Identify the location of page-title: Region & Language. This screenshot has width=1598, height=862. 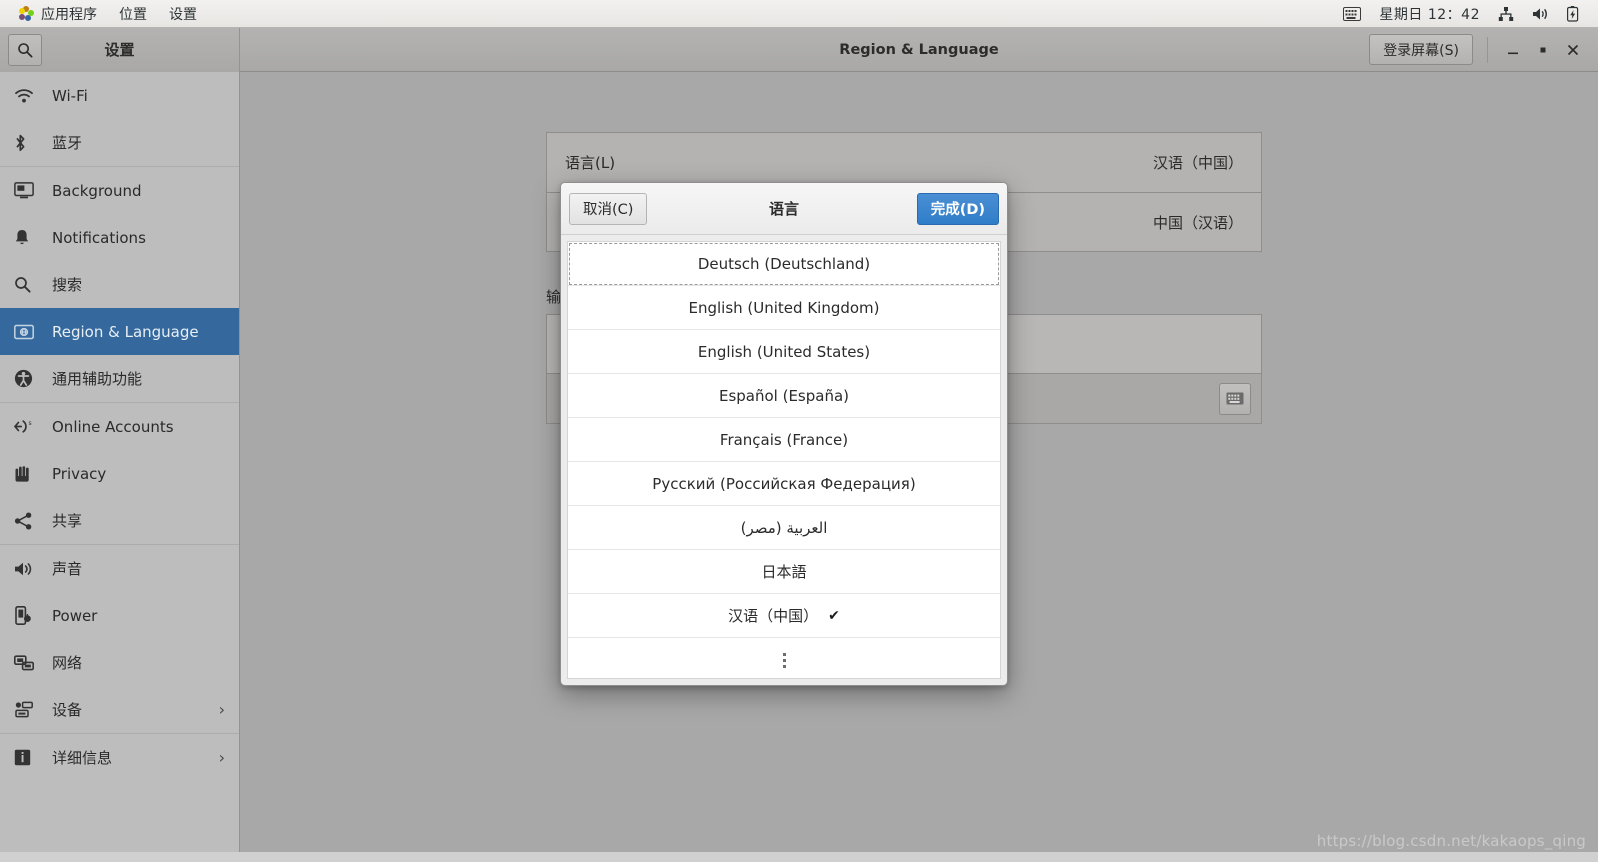
(919, 49).